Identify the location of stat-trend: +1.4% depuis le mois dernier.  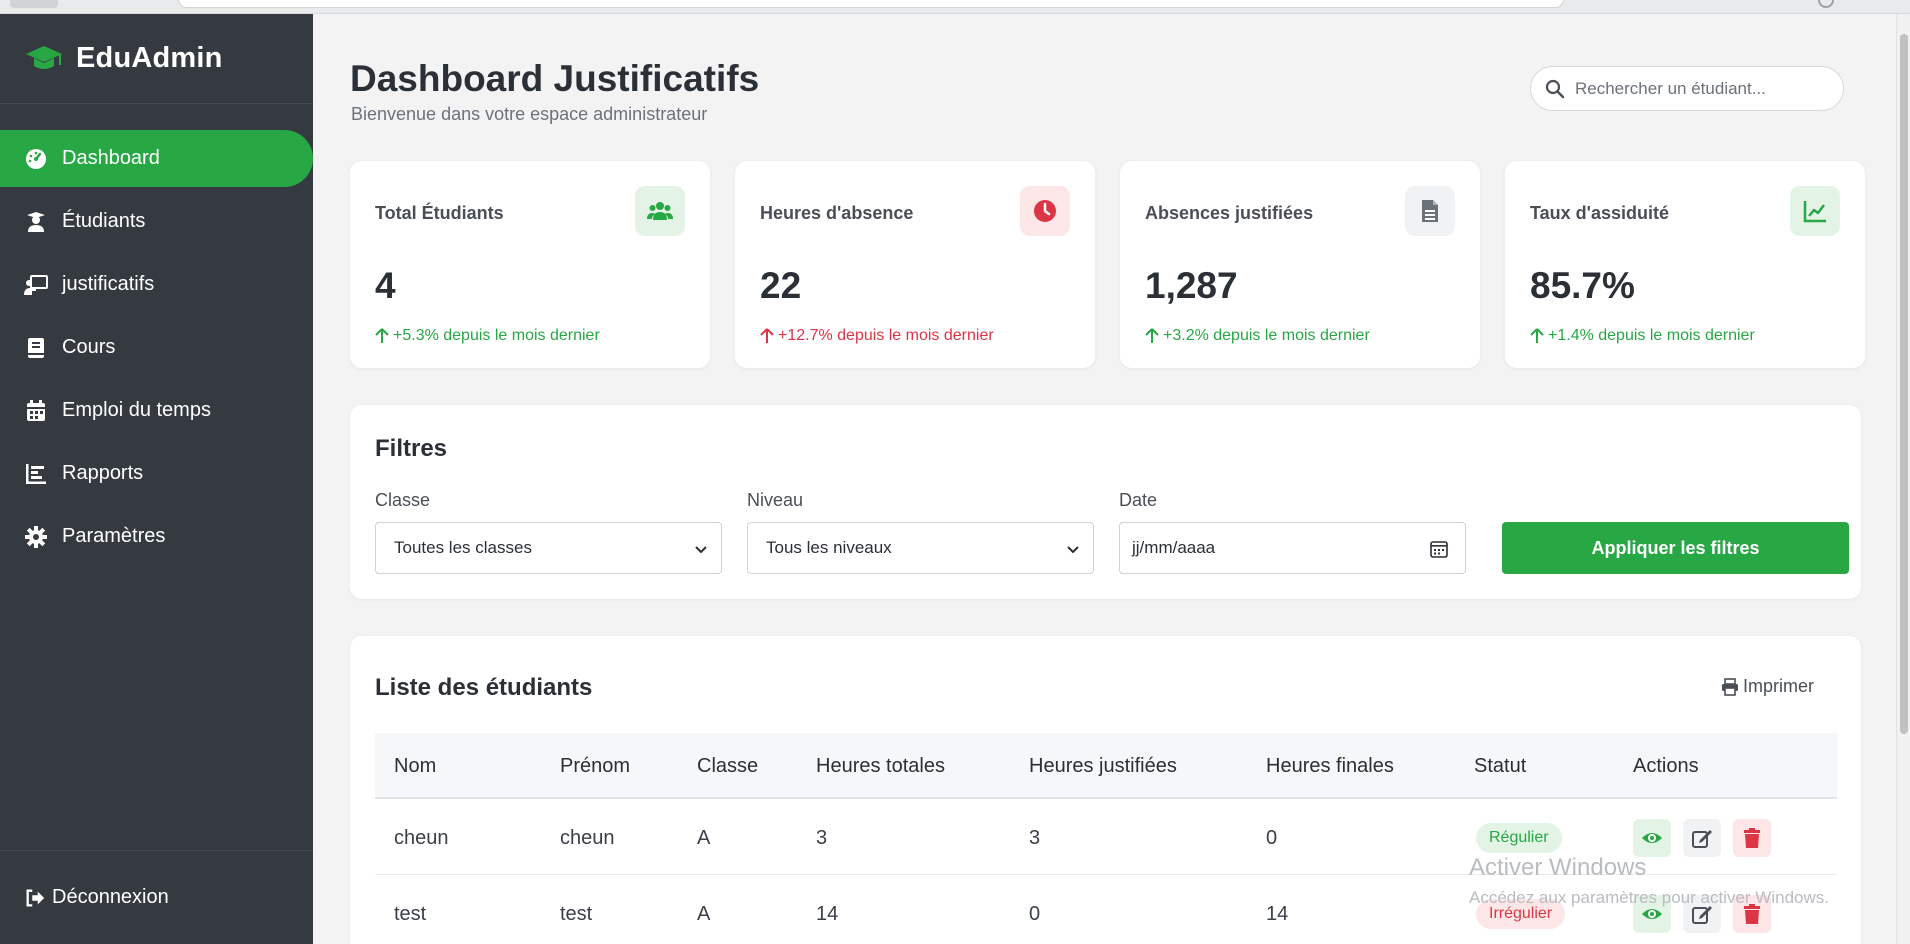
(1642, 336).